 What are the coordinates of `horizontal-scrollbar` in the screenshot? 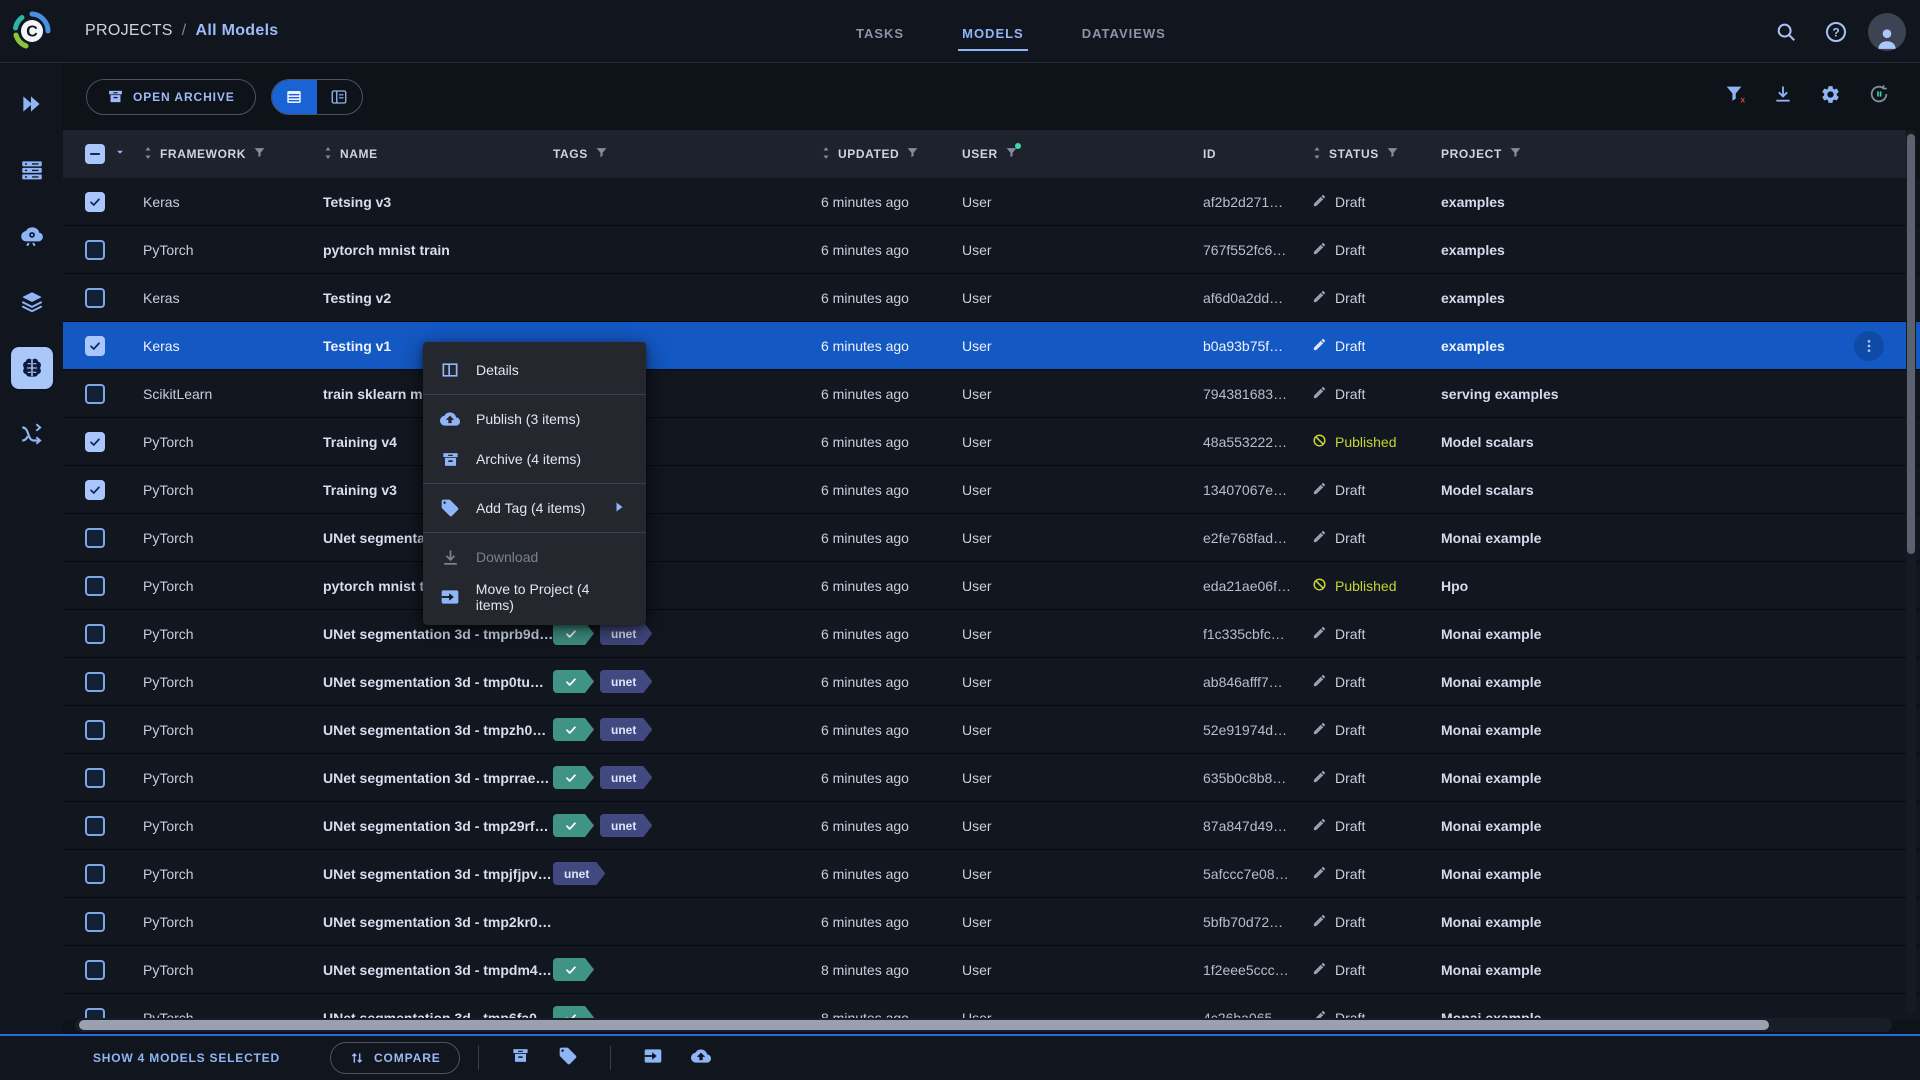 It's located at (983, 1025).